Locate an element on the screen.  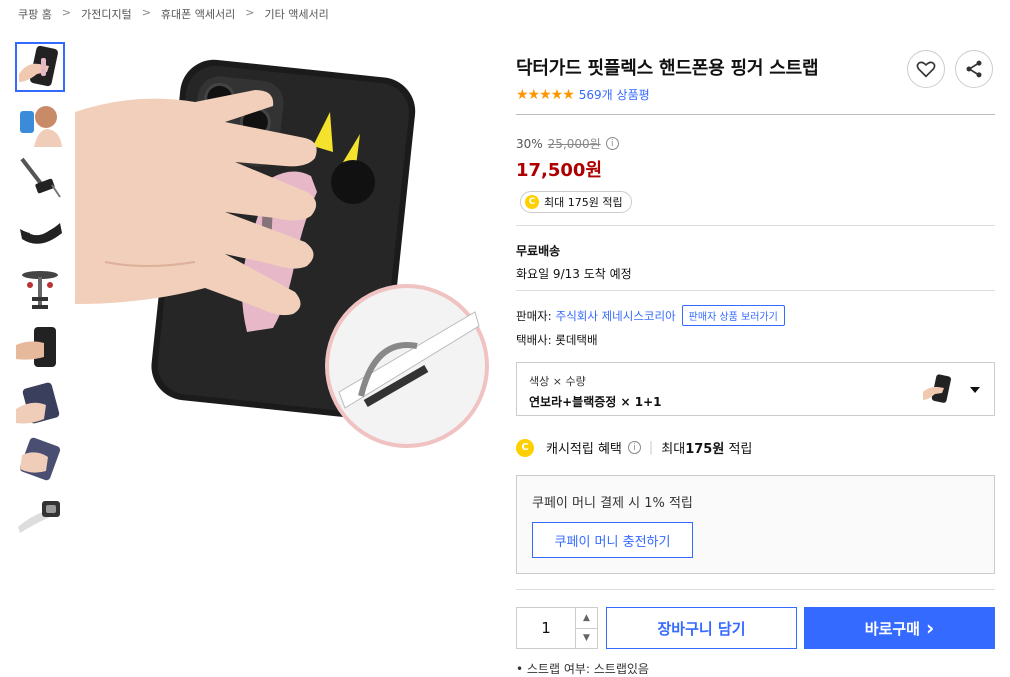
seller-products-button: 판매자 상품 보러가기 is located at coordinates (733, 315).